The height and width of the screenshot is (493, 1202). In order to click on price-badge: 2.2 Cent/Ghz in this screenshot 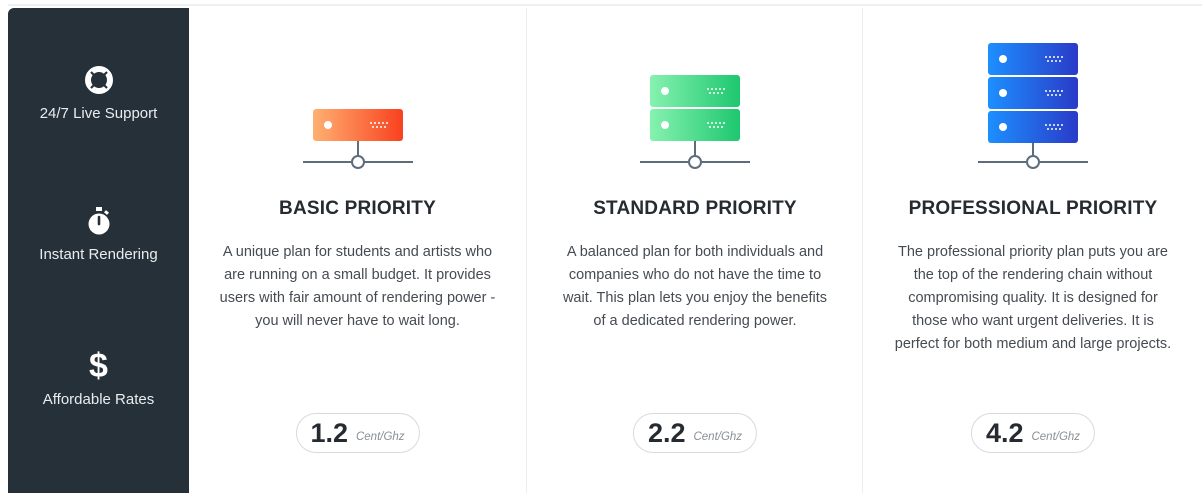, I will do `click(695, 433)`.